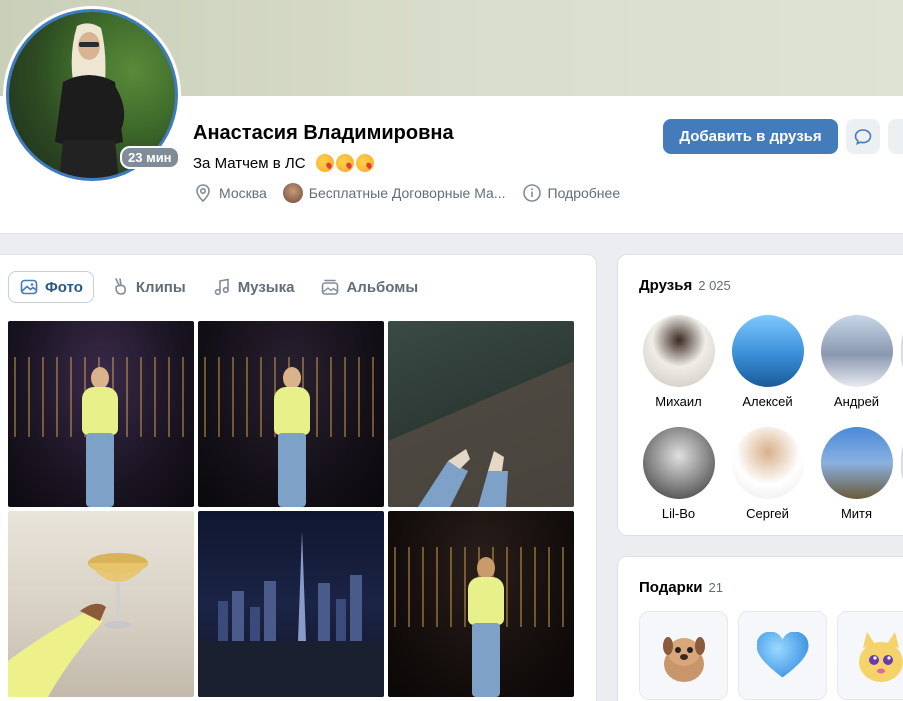  I want to click on more-actions-button, so click(895, 136).